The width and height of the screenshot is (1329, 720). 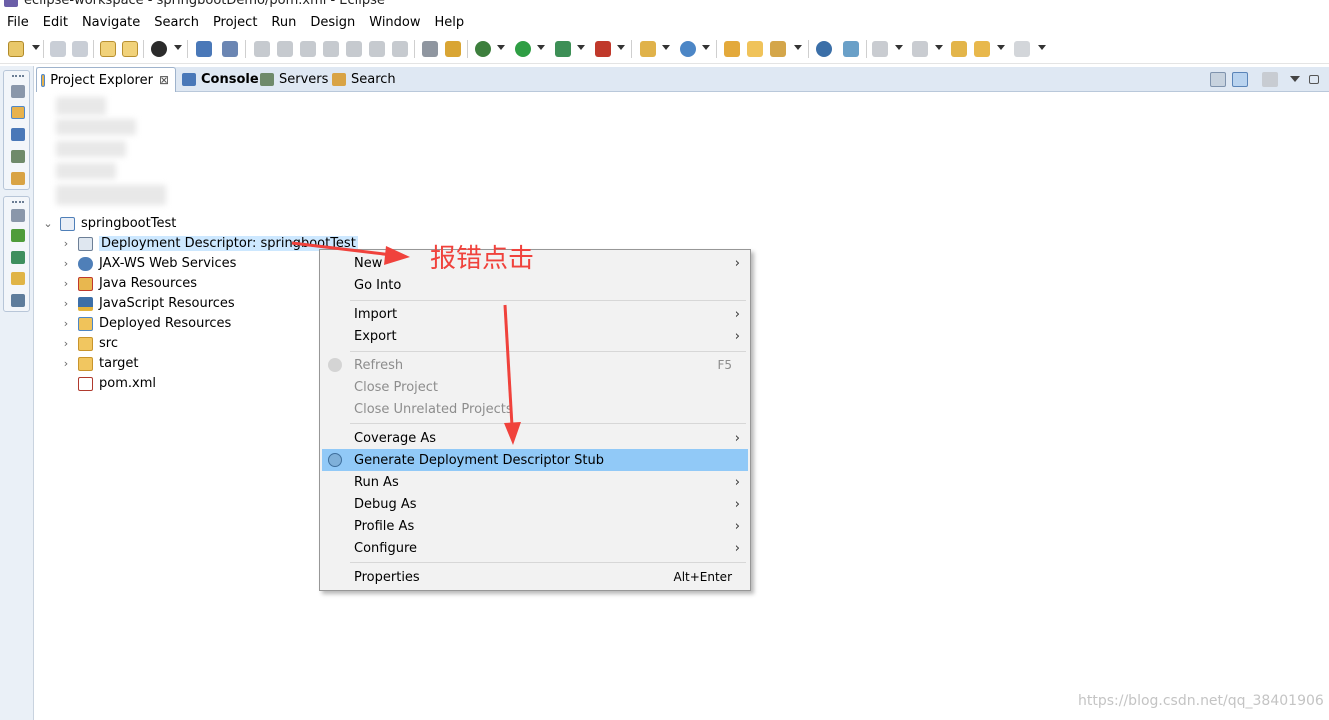 What do you see at coordinates (482, 259) in the screenshot?
I see `annotation-text: 报错点击` at bounding box center [482, 259].